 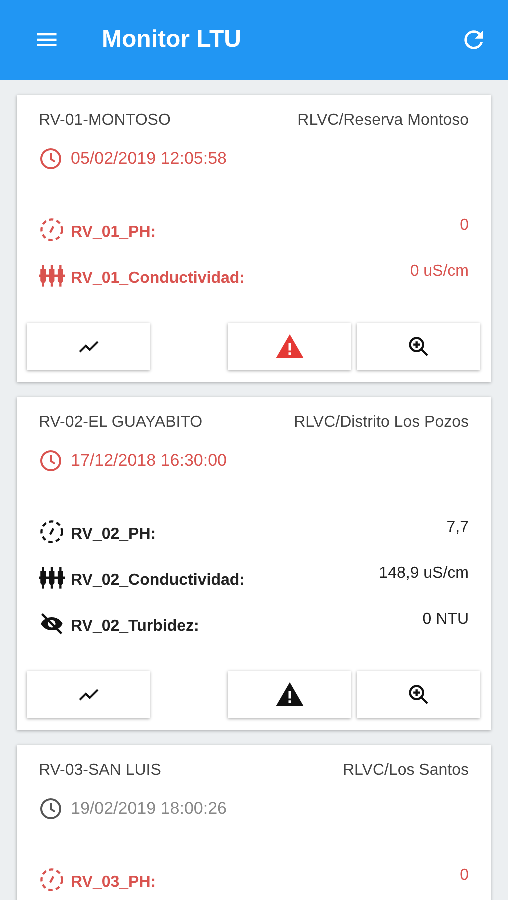 I want to click on timestamp: 17/12/2018 16:30:00, so click(x=149, y=461).